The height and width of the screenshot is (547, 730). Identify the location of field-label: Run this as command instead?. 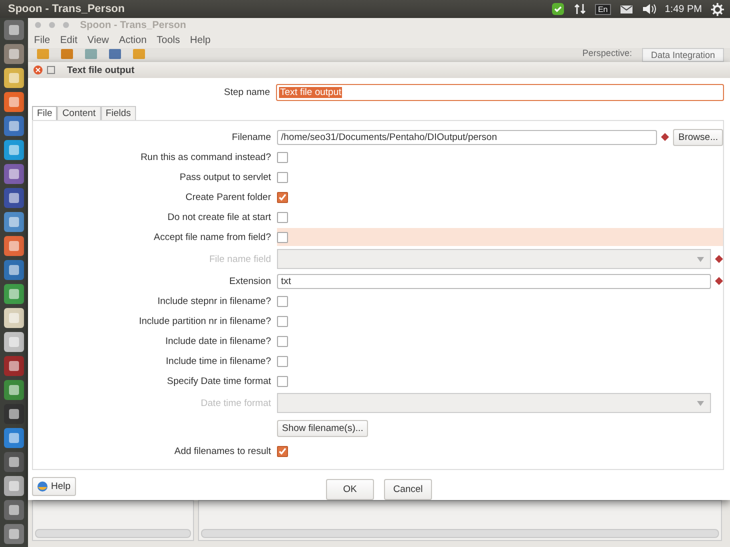
(205, 157).